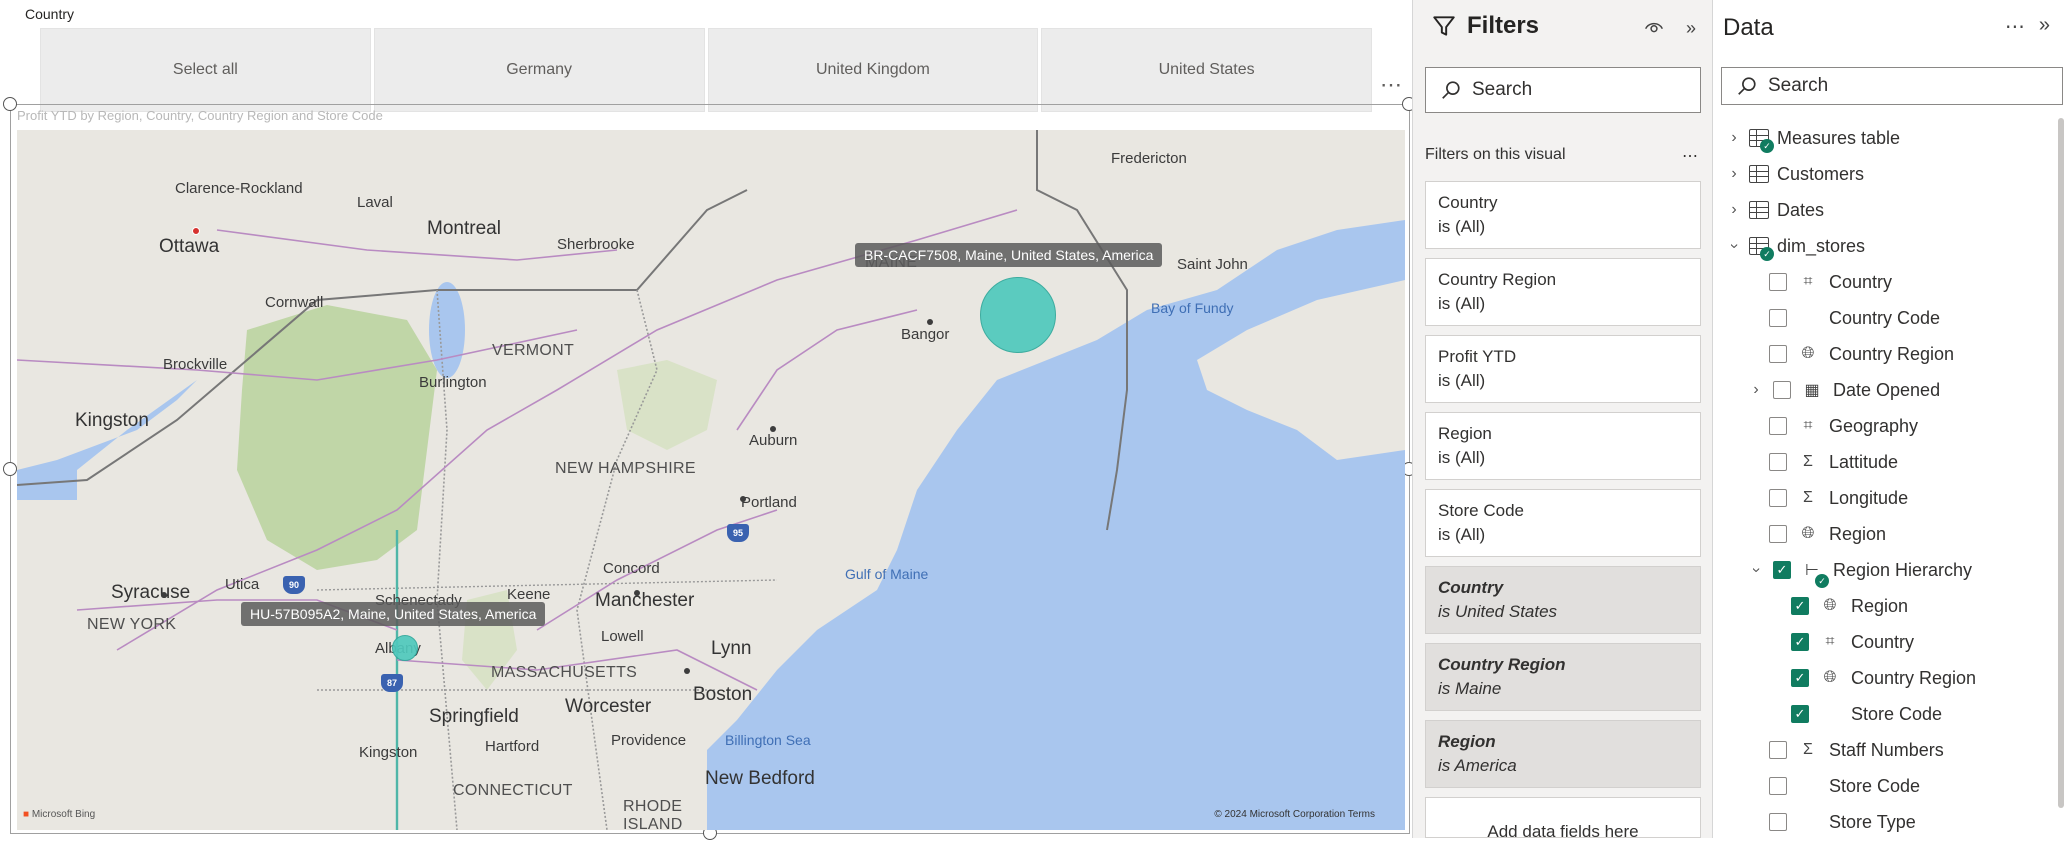 The height and width of the screenshot is (842, 2068). I want to click on add-data-fields-dropzone: Add data fields here, so click(1563, 819).